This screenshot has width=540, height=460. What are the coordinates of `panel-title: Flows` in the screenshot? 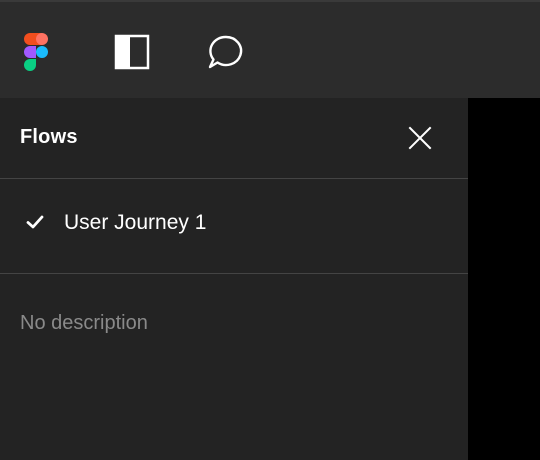 It's located at (49, 137).